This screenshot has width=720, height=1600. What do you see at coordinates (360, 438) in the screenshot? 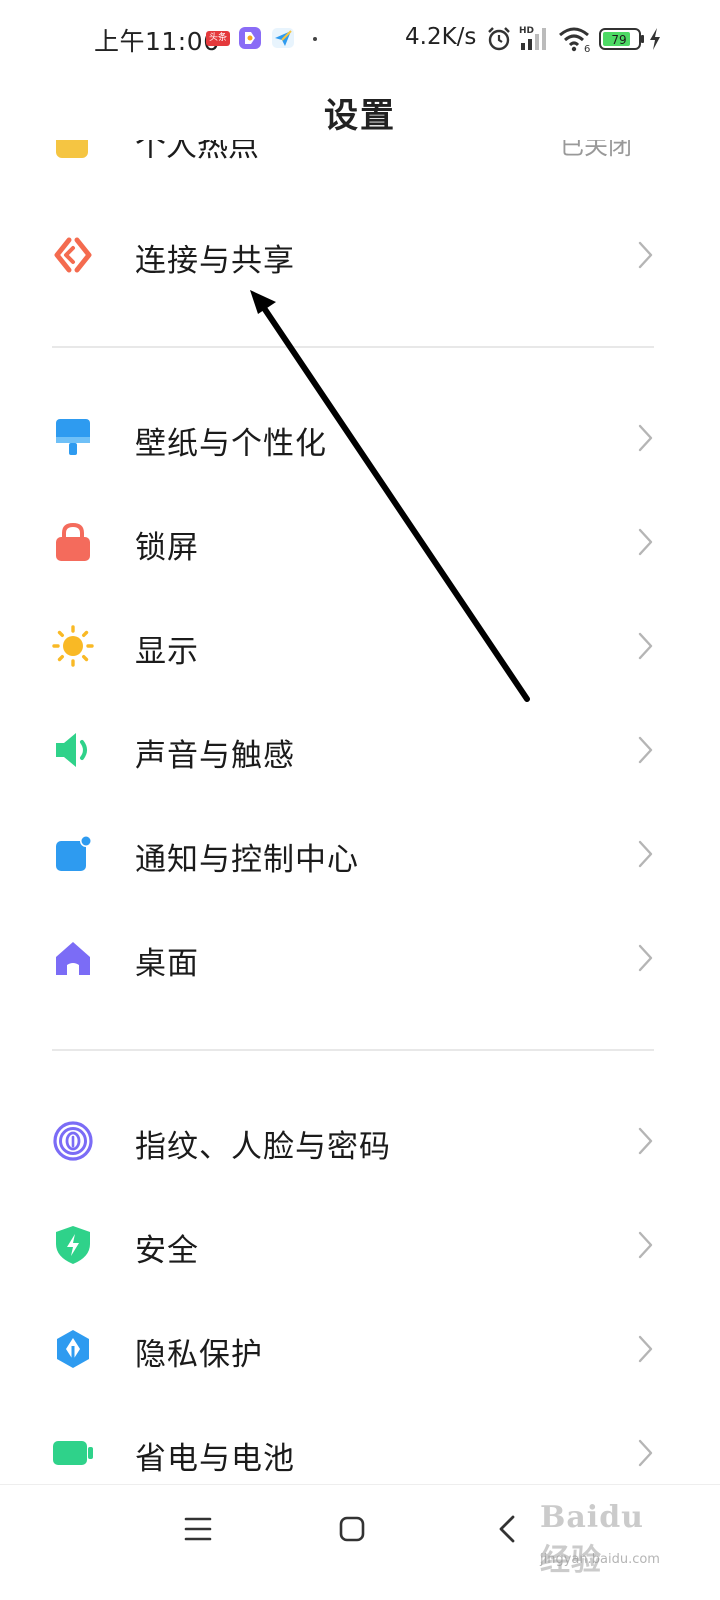
I see `settings-item-wallpaper: 壁纸与个性化` at bounding box center [360, 438].